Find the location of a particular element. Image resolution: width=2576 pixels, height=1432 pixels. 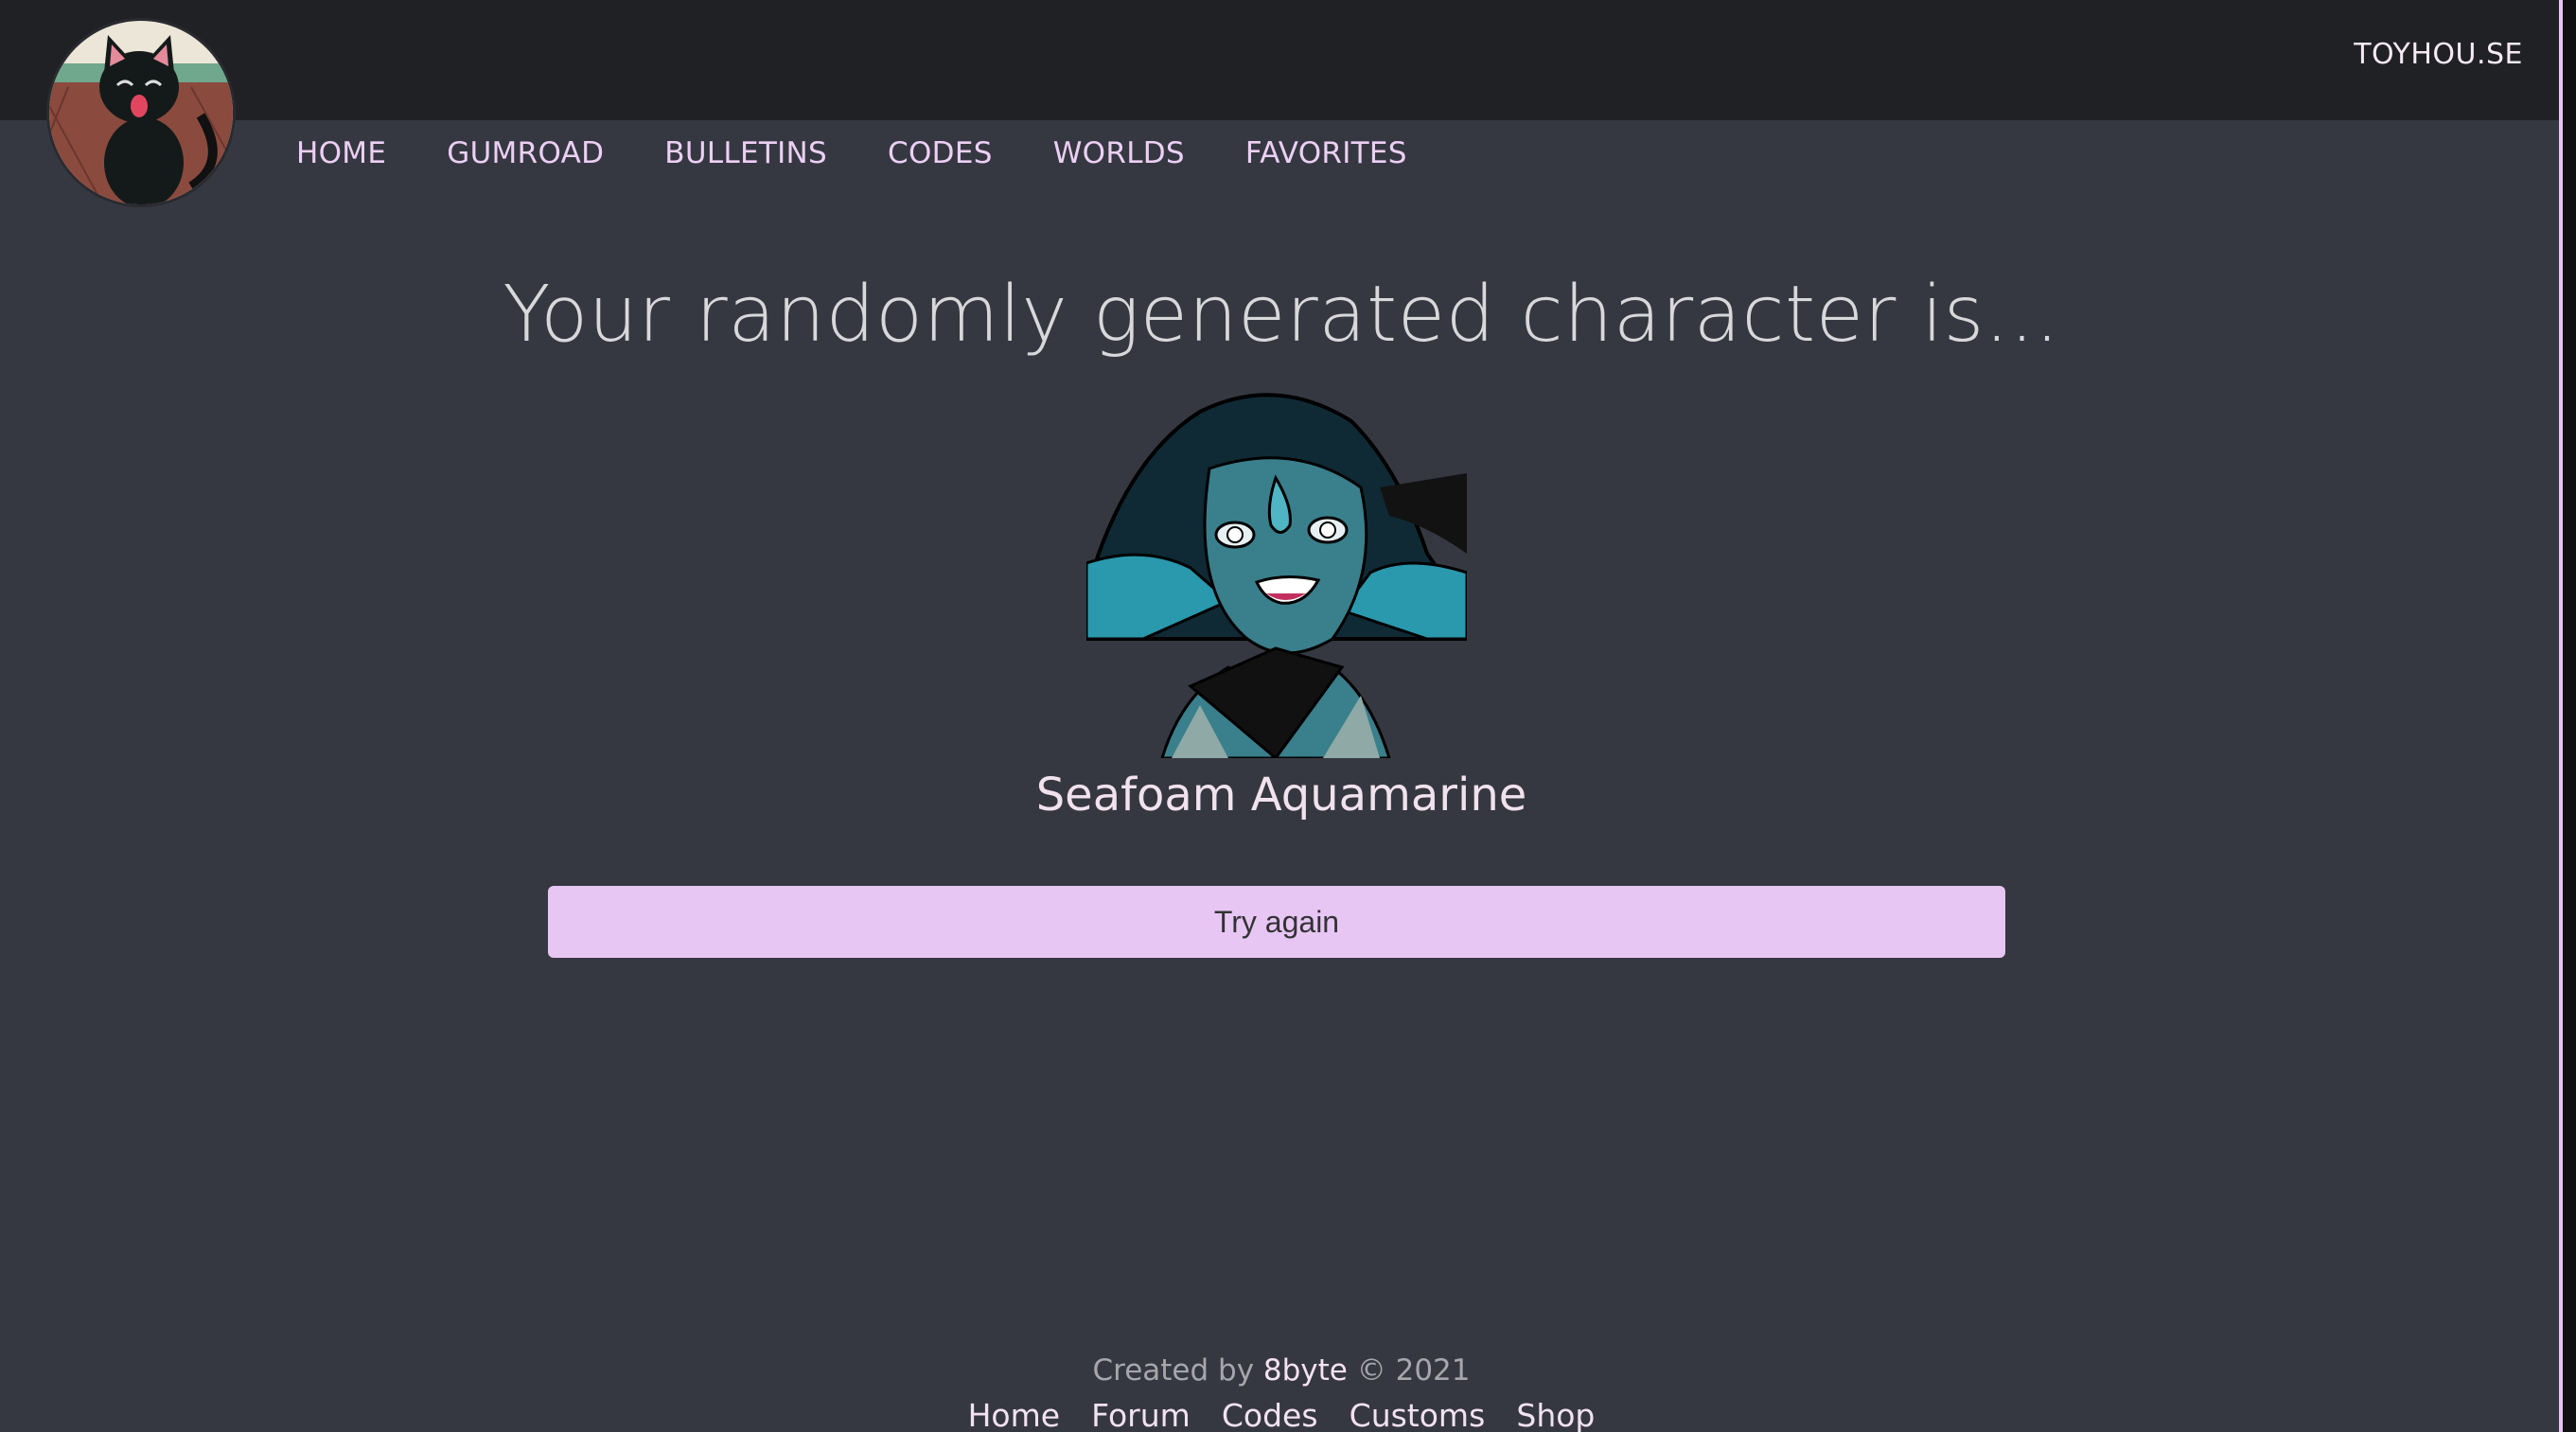

footer-link-customs: Customs is located at coordinates (1418, 1414).